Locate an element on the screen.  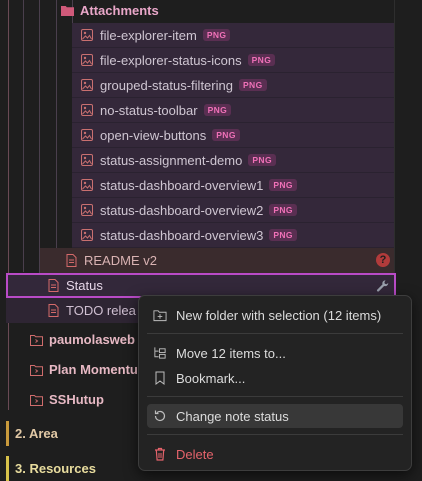
menu-label: Delete is located at coordinates (195, 454).